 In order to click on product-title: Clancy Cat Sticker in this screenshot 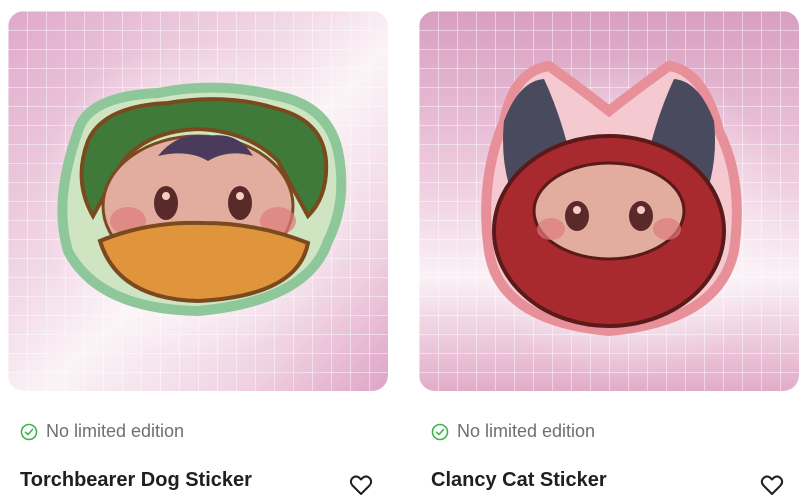, I will do `click(519, 480)`.